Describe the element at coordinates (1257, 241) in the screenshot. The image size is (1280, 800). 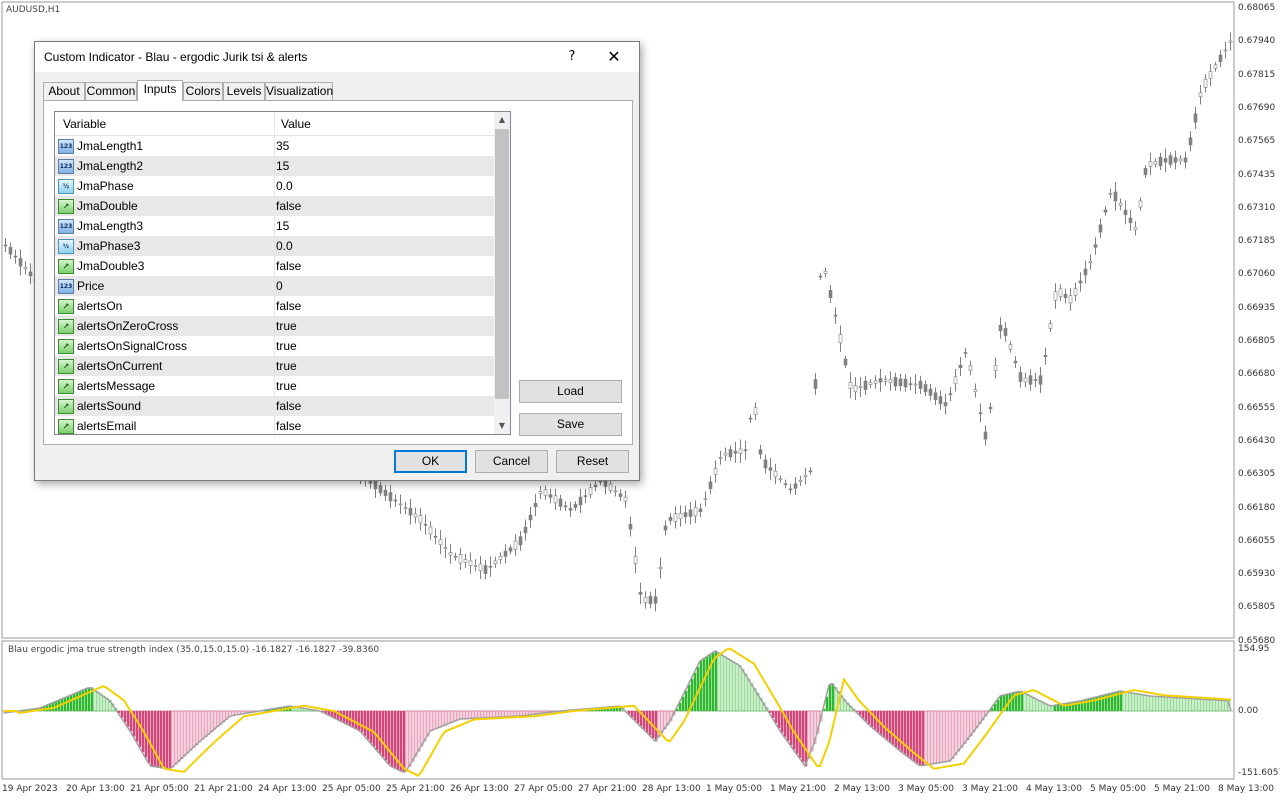
I see `price-tick-label: 0.67185` at that location.